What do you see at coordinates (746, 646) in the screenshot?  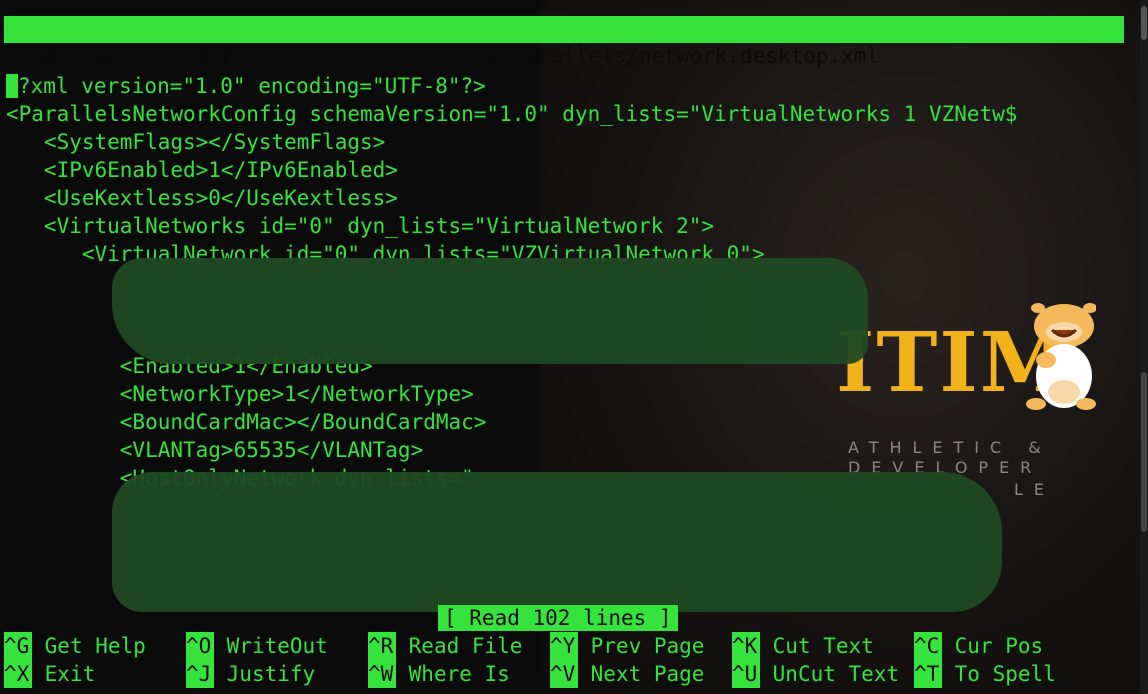 I see `shortcut-key: ^K` at bounding box center [746, 646].